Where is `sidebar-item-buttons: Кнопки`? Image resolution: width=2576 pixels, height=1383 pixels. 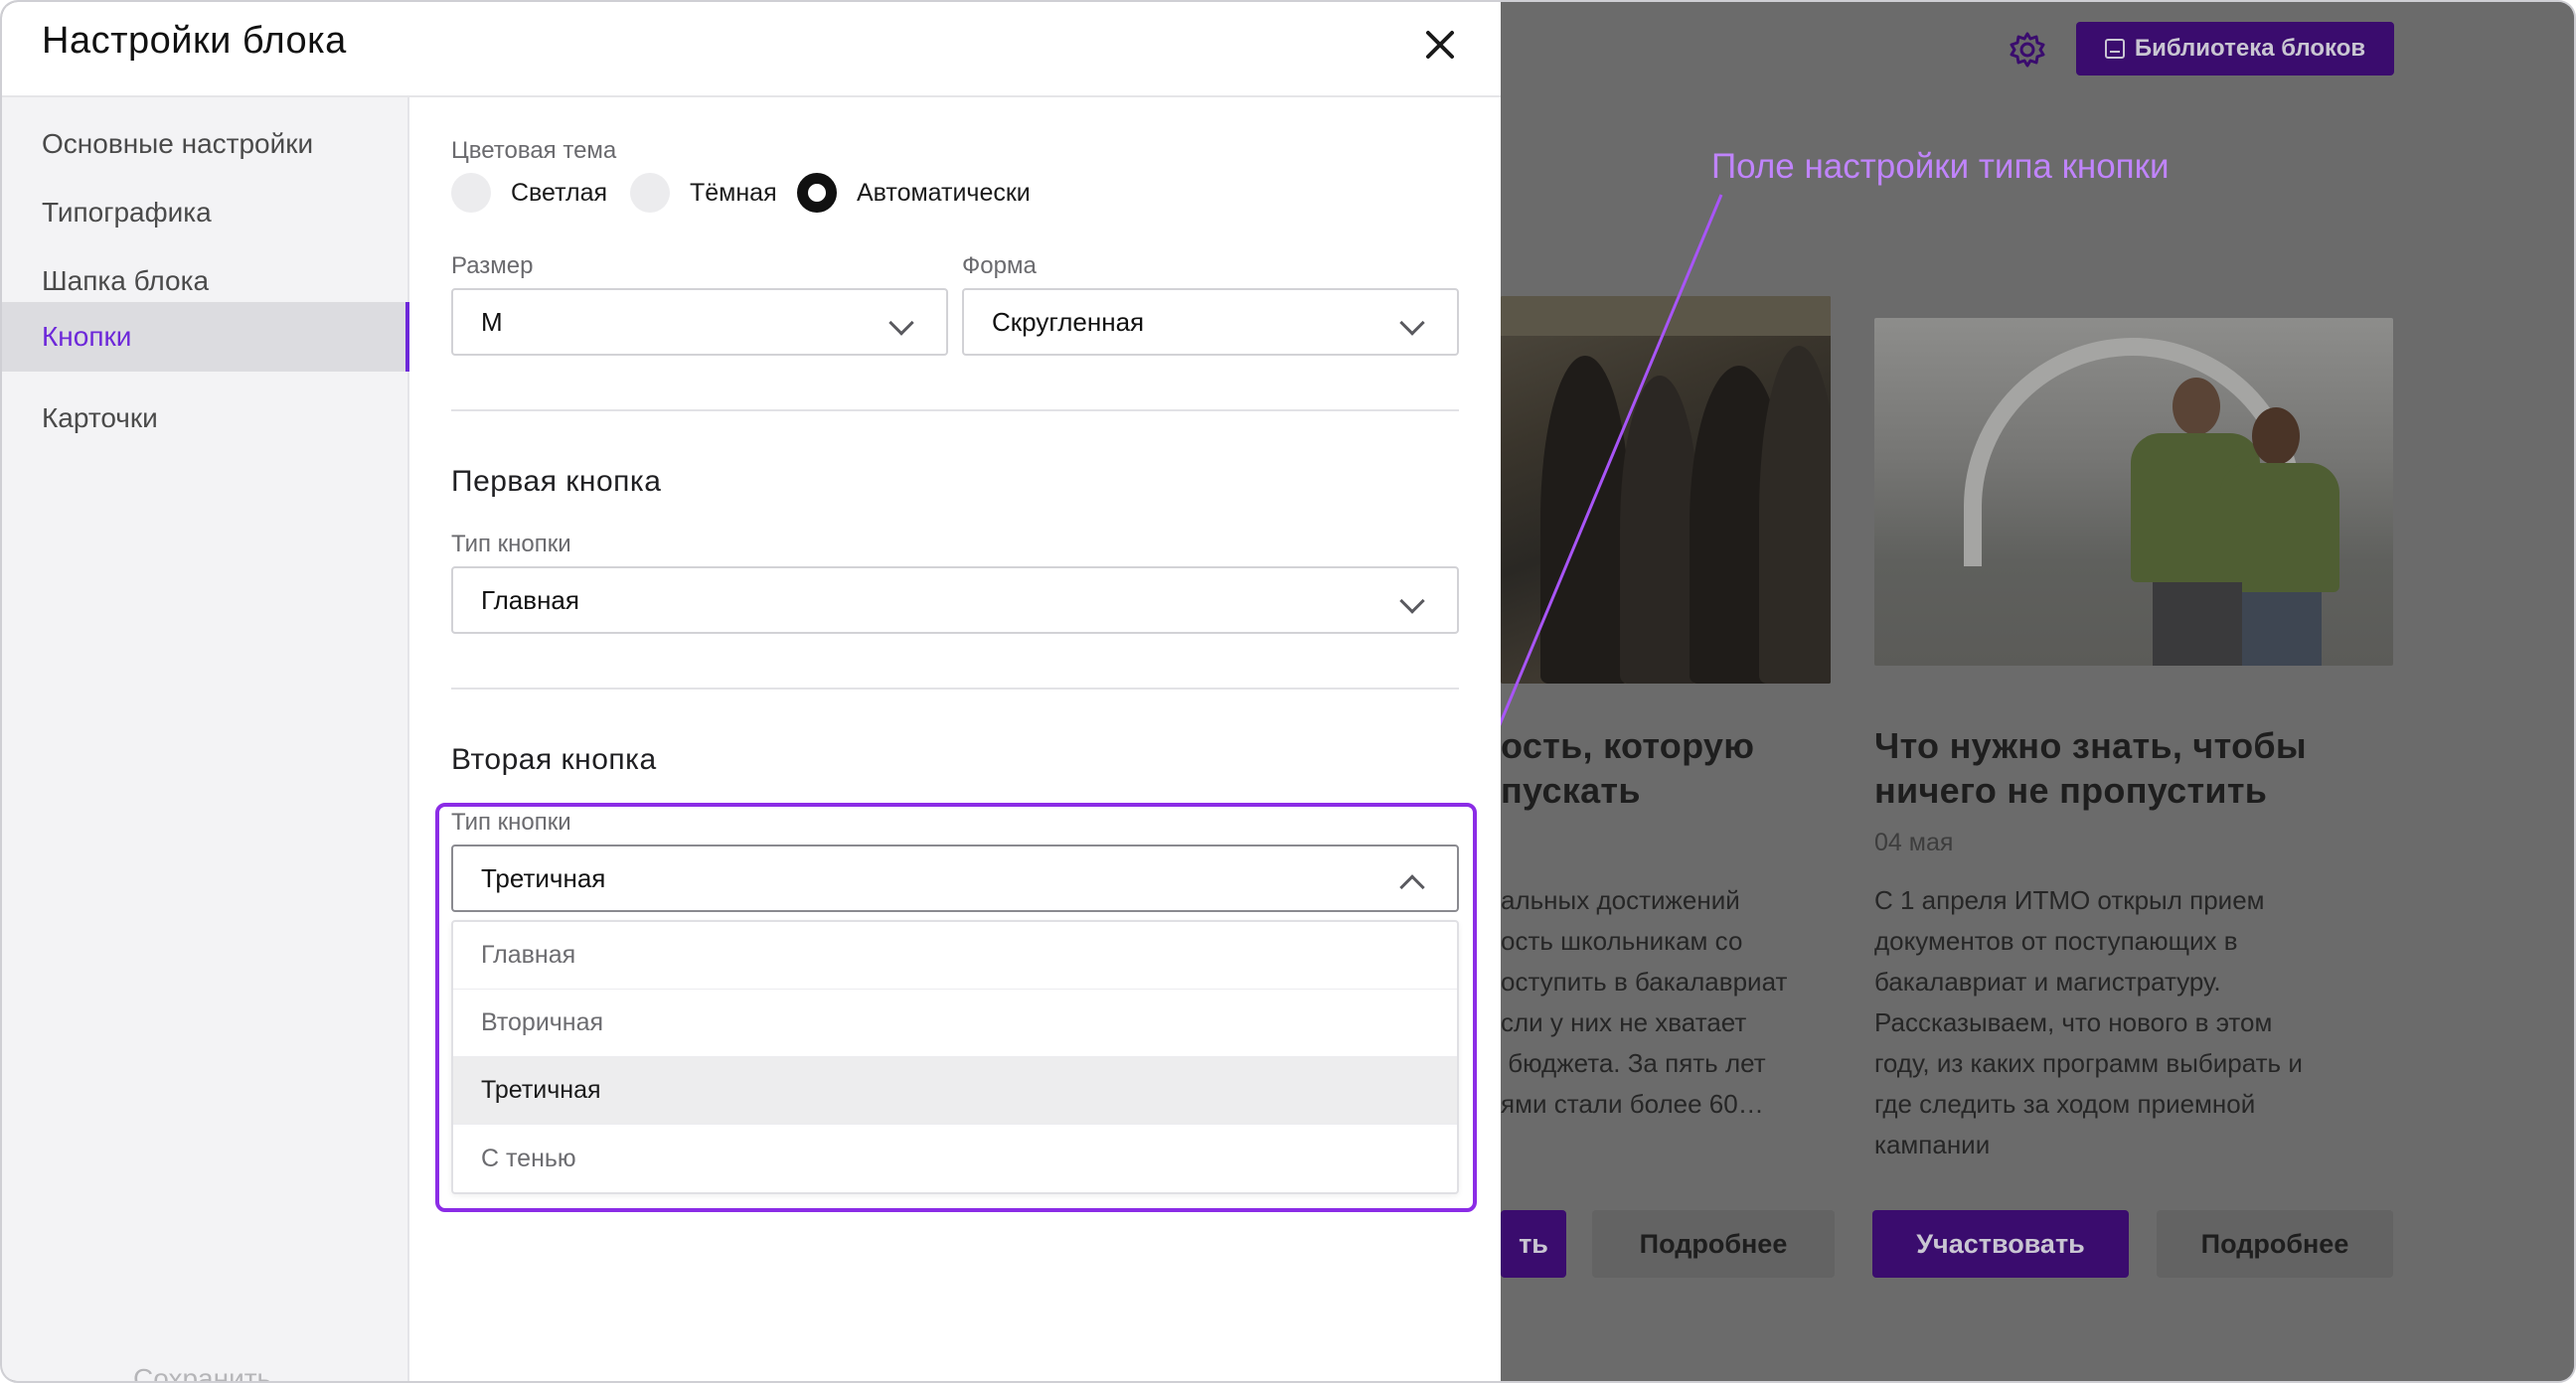 sidebar-item-buttons: Кнопки is located at coordinates (205, 337).